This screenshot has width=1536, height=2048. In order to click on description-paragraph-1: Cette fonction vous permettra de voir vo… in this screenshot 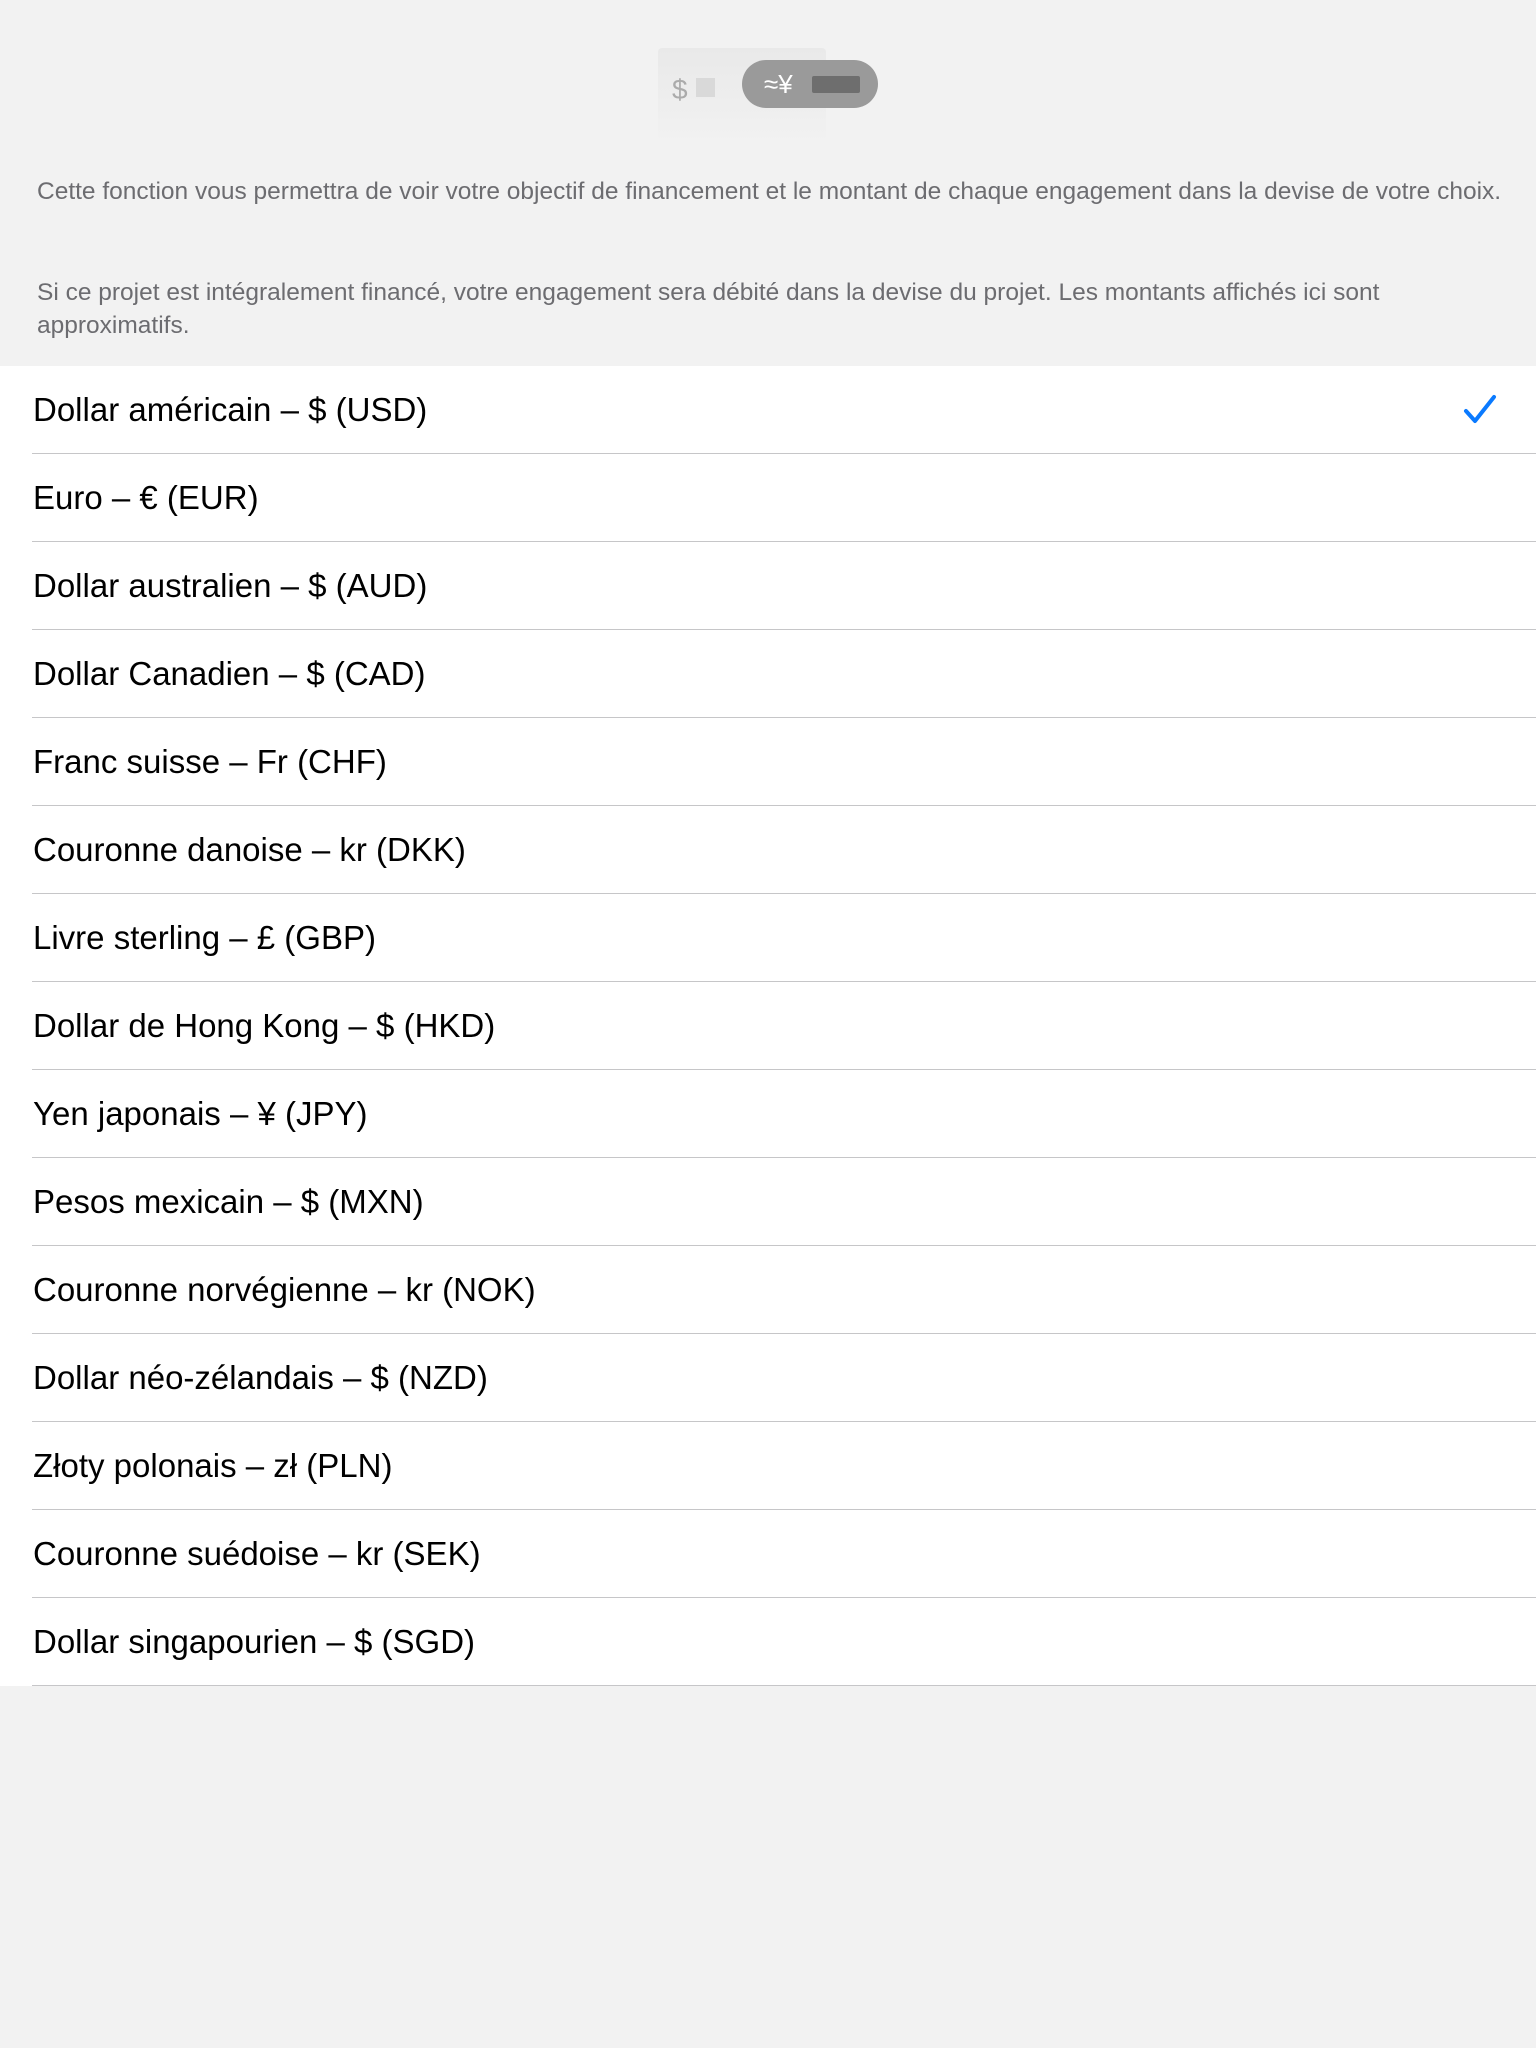, I will do `click(769, 191)`.